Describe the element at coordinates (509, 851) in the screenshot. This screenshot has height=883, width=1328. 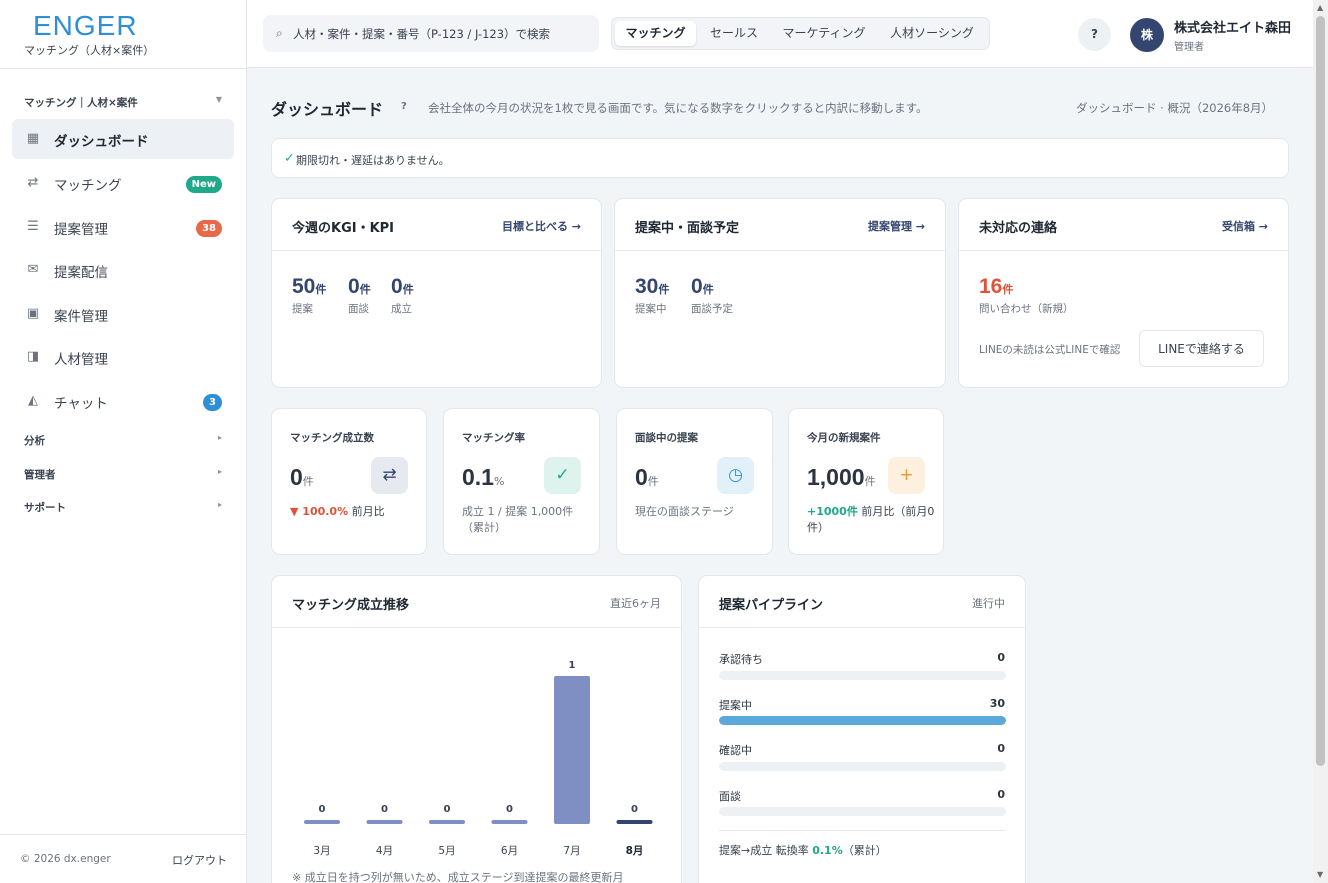
I see `x-tick-label: 6月` at that location.